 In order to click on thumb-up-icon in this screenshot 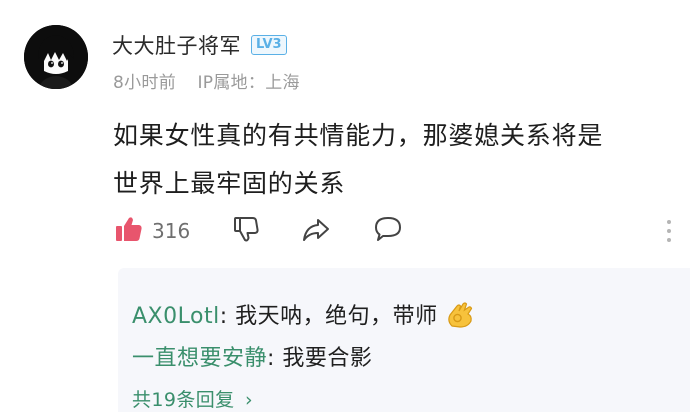, I will do `click(129, 231)`.